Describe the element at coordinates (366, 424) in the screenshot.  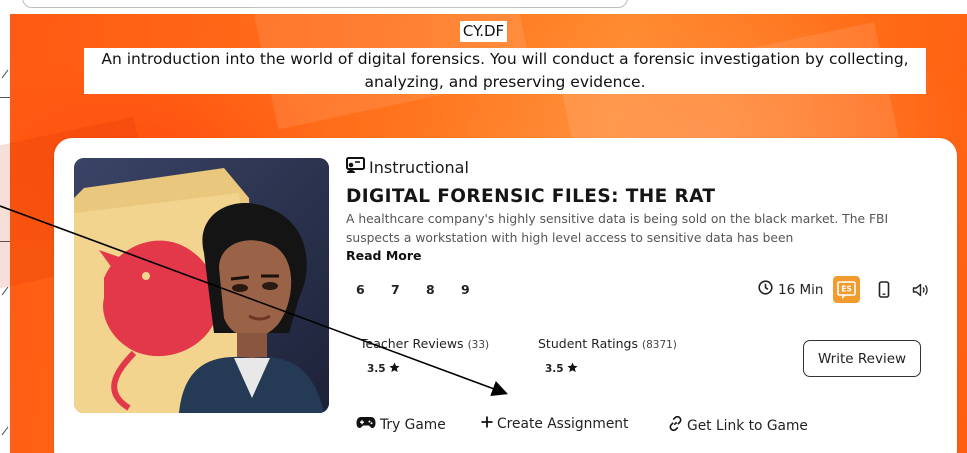
I see `gamepad-icon` at that location.